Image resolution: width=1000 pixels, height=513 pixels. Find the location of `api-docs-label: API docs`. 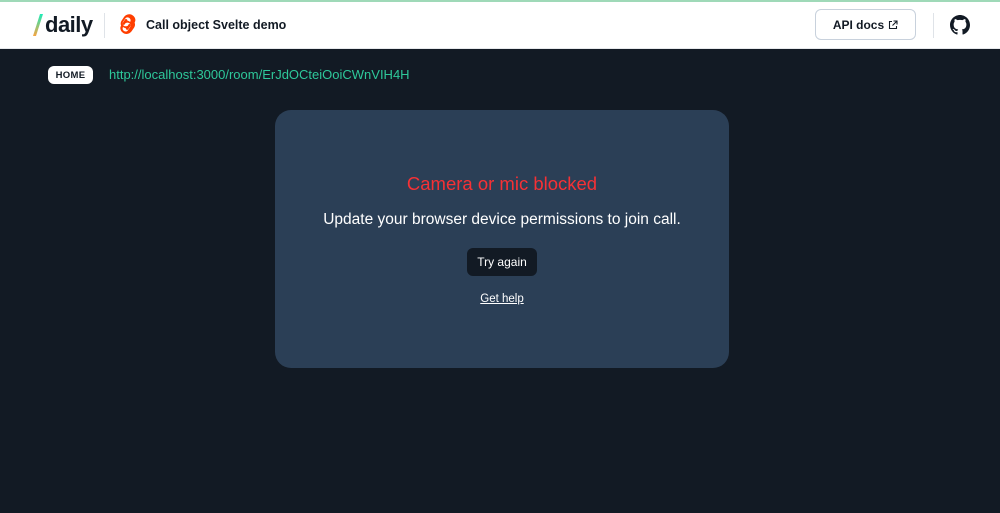

api-docs-label: API docs is located at coordinates (858, 24).